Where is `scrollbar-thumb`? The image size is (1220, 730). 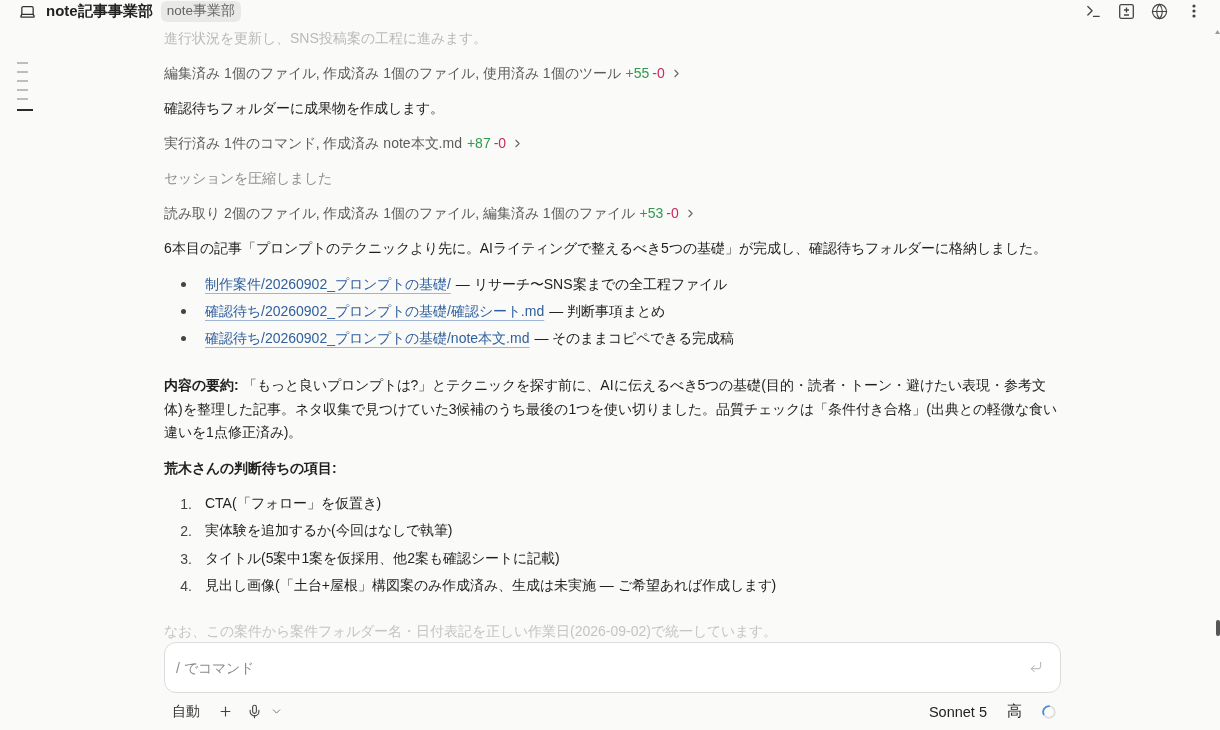
scrollbar-thumb is located at coordinates (1218, 628).